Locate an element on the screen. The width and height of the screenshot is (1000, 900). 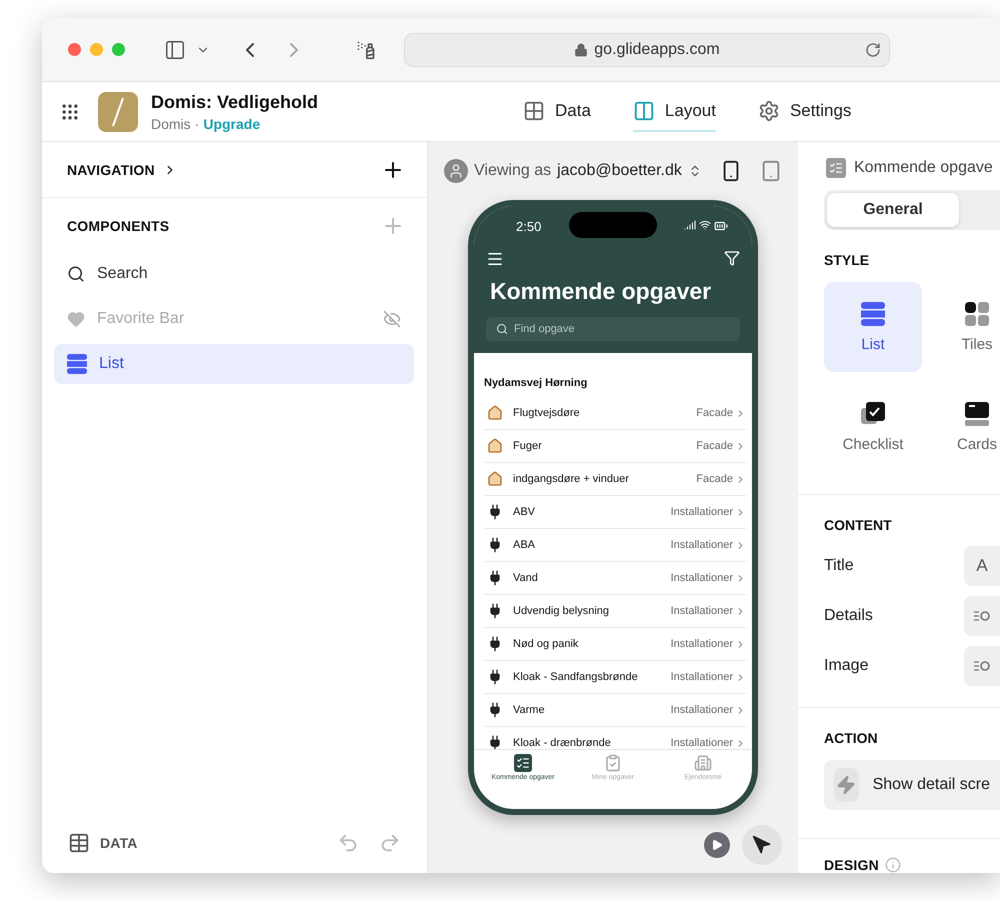
action-button: Show detail scre is located at coordinates (912, 785).